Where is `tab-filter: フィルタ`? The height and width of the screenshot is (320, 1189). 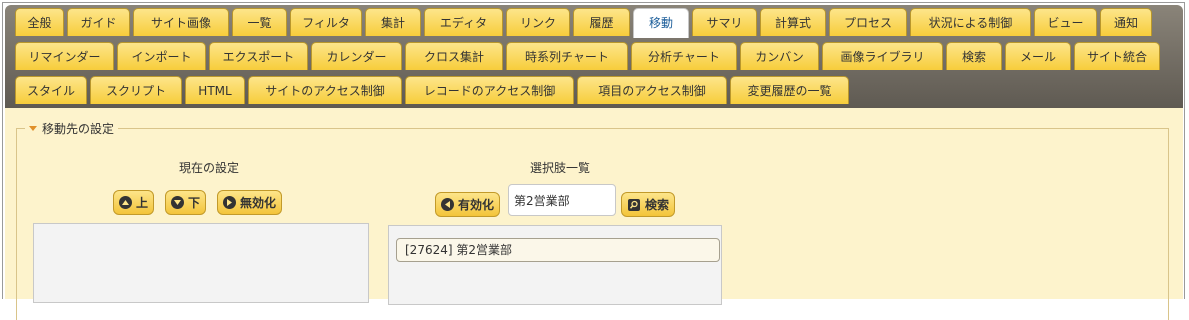 tab-filter: フィルタ is located at coordinates (326, 22).